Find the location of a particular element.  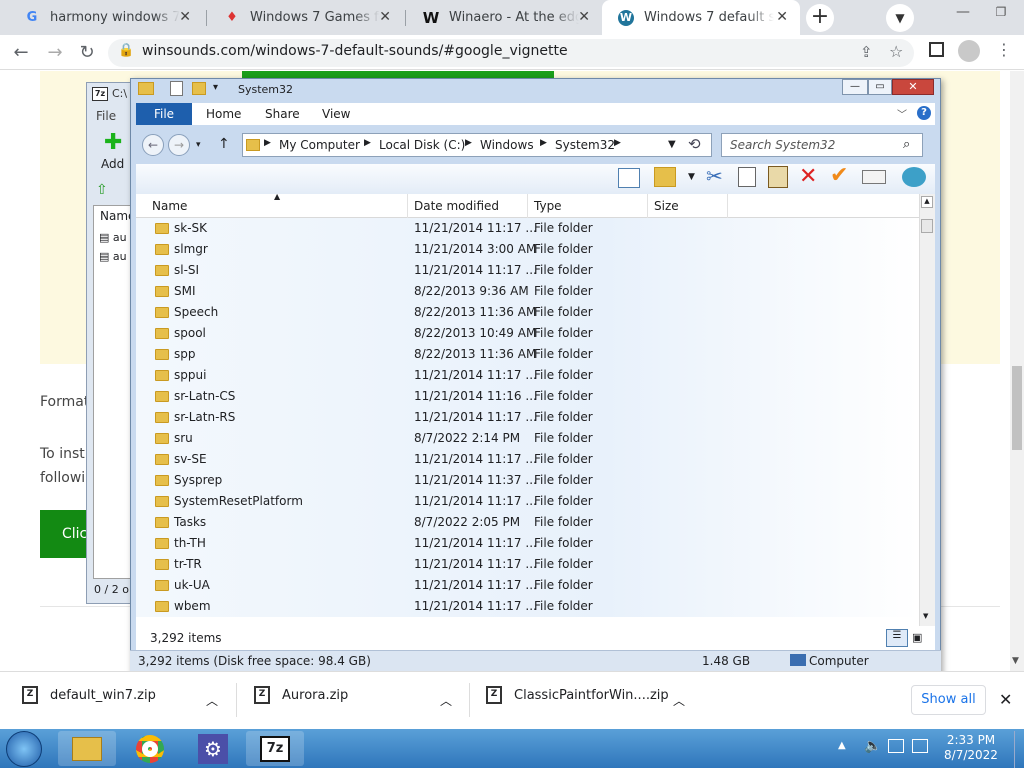

column-type: Type is located at coordinates (588, 206).